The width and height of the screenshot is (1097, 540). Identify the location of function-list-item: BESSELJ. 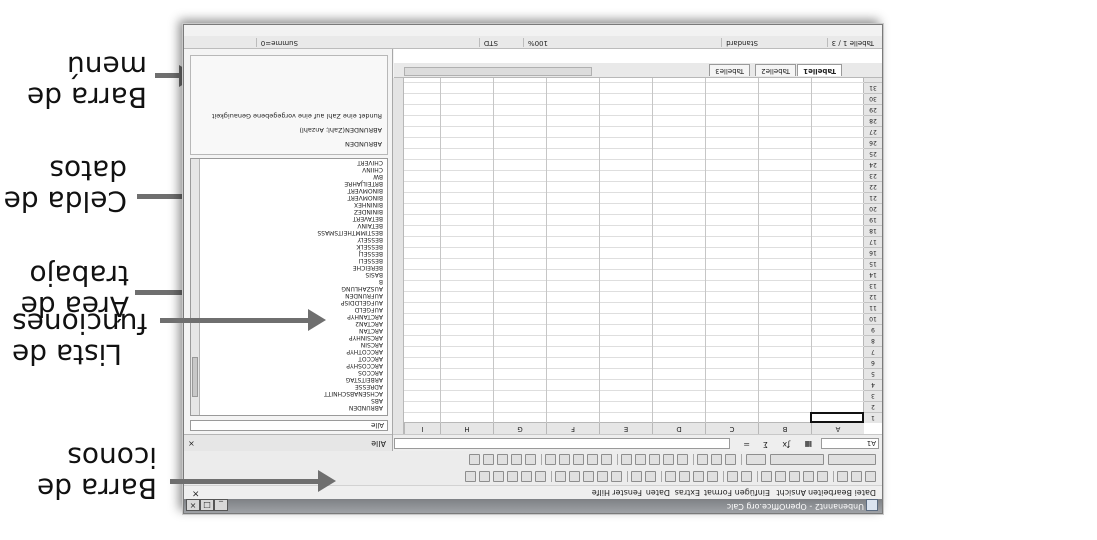
(371, 253).